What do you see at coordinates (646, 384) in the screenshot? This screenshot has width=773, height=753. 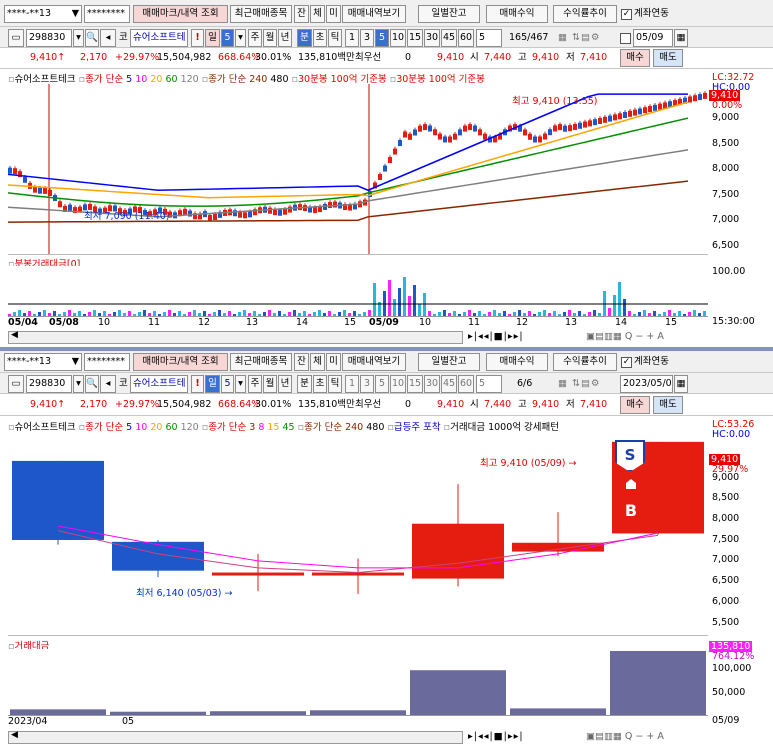 I see `date-field: 2023/05/09` at bounding box center [646, 384].